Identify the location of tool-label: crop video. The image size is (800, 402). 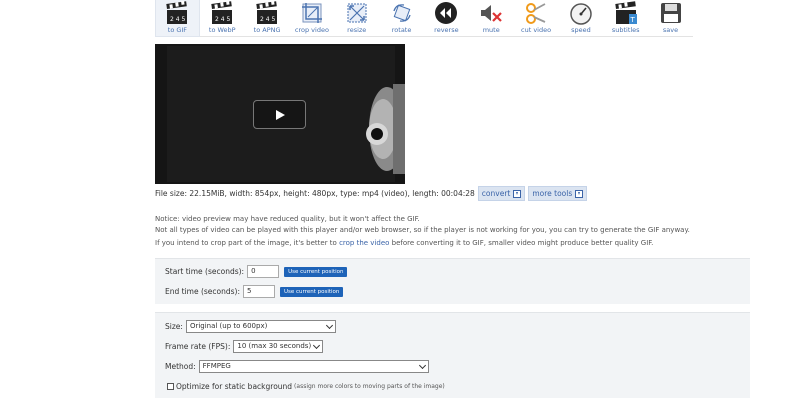
(311, 30).